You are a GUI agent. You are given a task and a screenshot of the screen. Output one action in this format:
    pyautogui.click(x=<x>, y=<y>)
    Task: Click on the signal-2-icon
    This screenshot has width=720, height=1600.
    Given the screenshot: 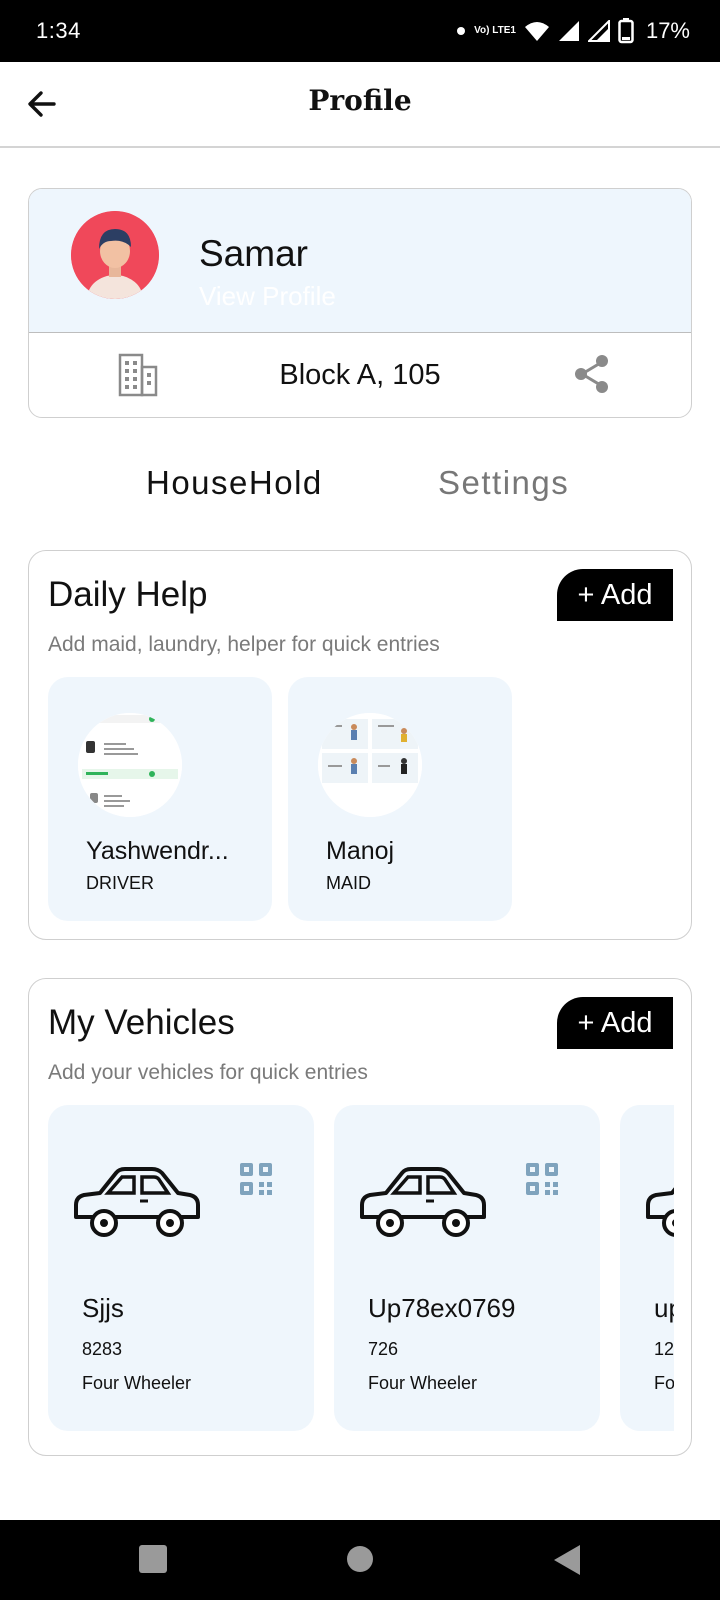 What is the action you would take?
    pyautogui.click(x=598, y=31)
    